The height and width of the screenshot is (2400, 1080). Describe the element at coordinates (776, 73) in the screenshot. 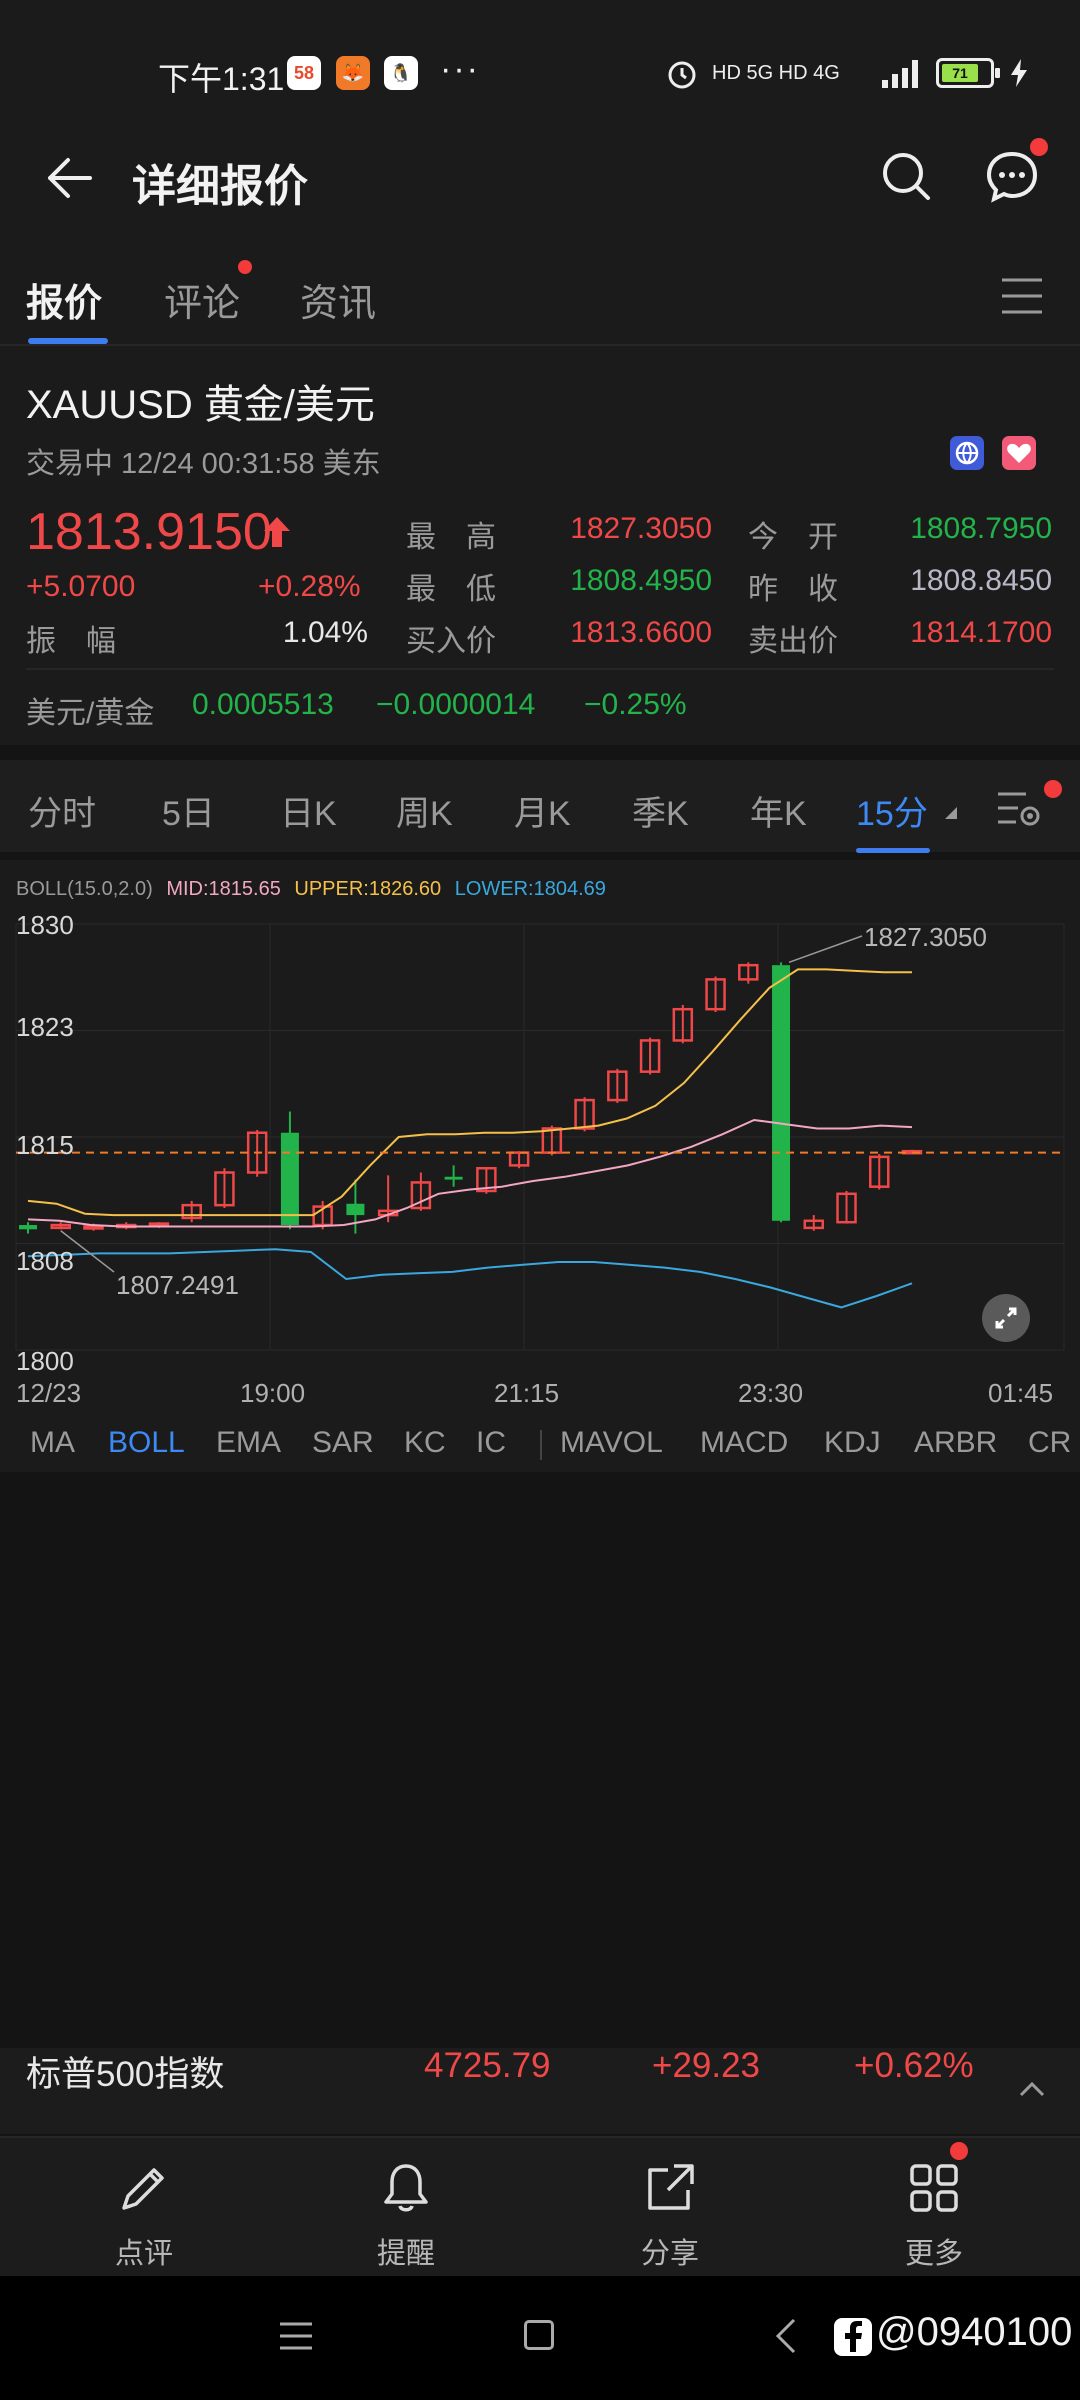

I see `network-indicator: HD 5G HD 4G` at that location.